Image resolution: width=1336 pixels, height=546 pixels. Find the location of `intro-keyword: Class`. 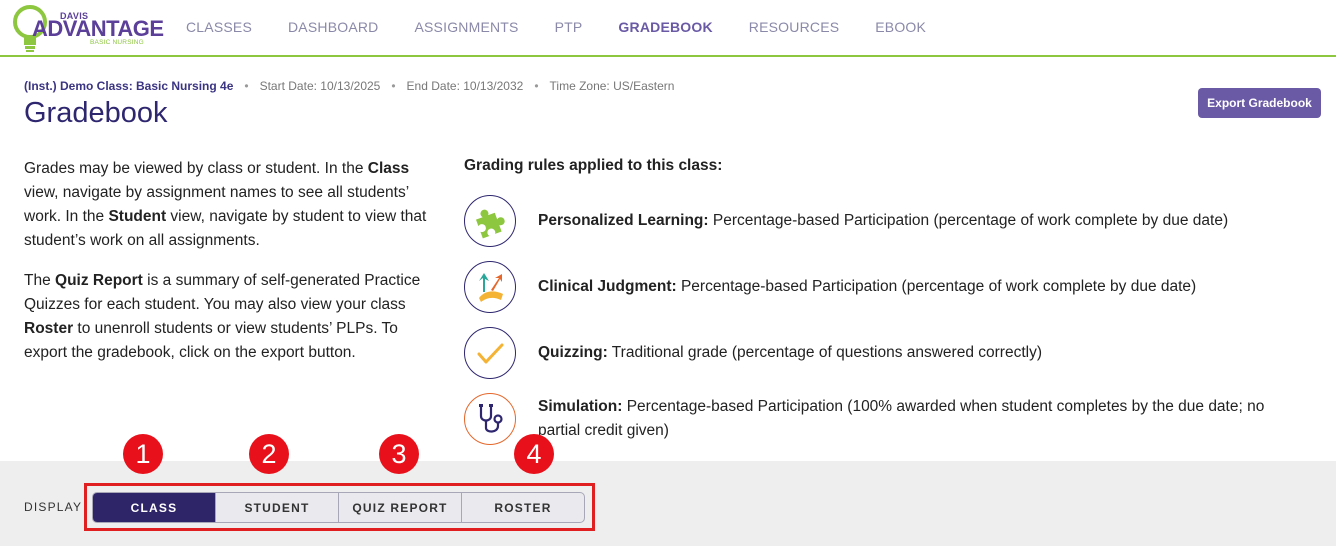

intro-keyword: Class is located at coordinates (388, 168).